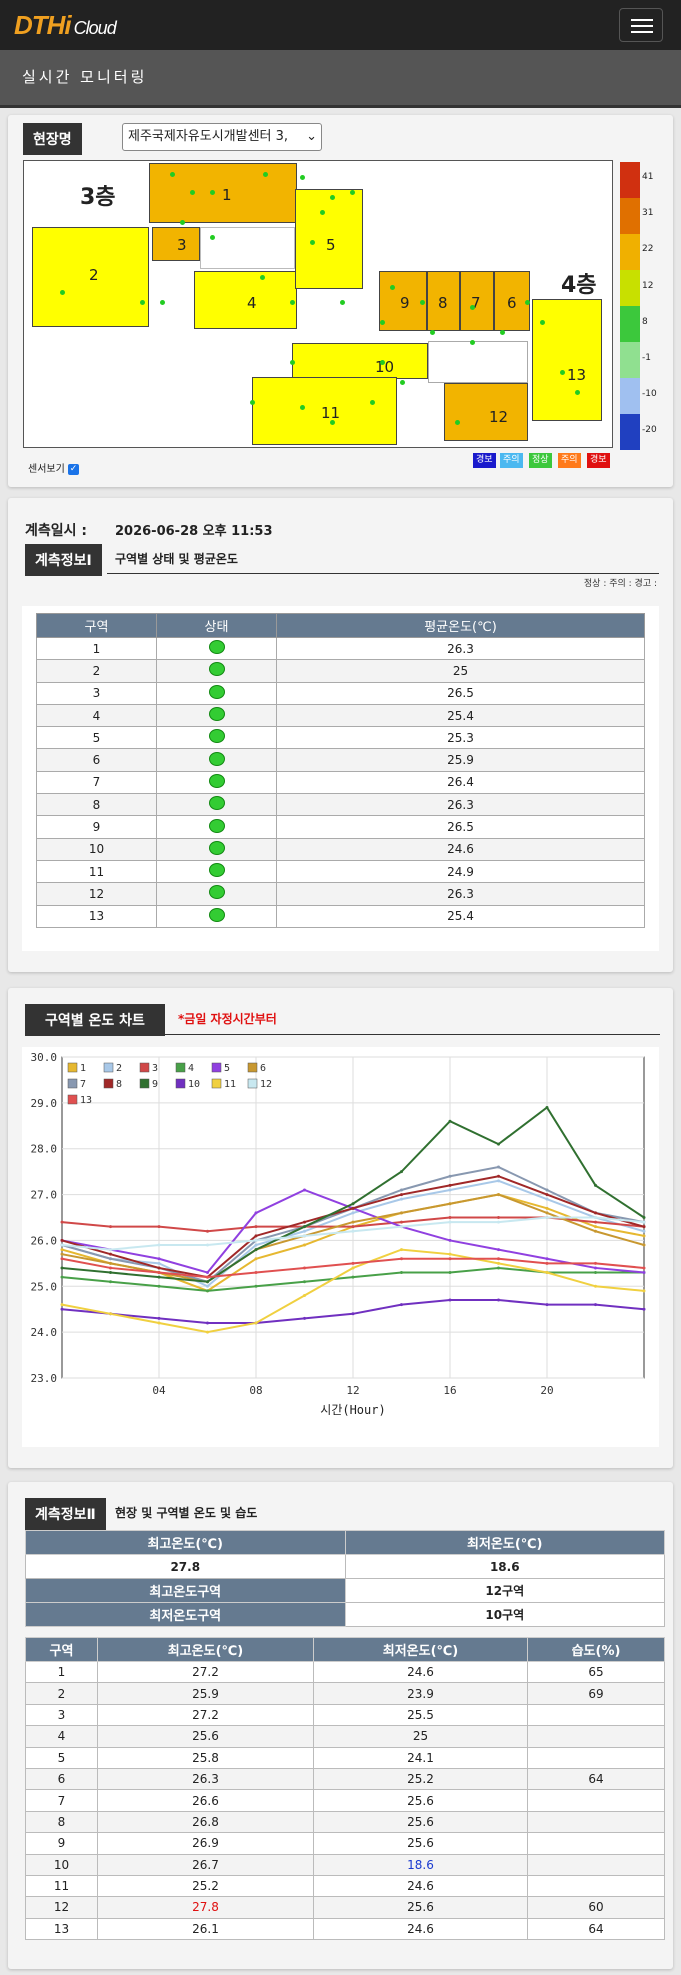 Image resolution: width=681 pixels, height=1975 pixels. Describe the element at coordinates (443, 301) in the screenshot. I see `zone-8: 8` at that location.